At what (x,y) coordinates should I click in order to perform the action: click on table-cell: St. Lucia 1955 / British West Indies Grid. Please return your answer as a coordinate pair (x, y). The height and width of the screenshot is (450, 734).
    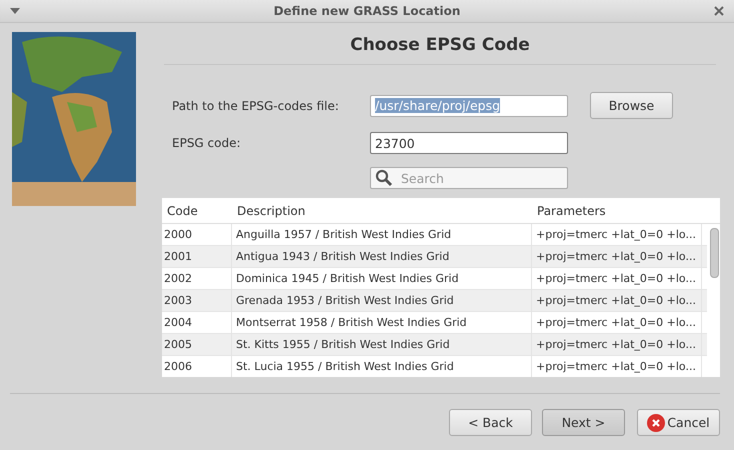
    Looking at the image, I should click on (382, 366).